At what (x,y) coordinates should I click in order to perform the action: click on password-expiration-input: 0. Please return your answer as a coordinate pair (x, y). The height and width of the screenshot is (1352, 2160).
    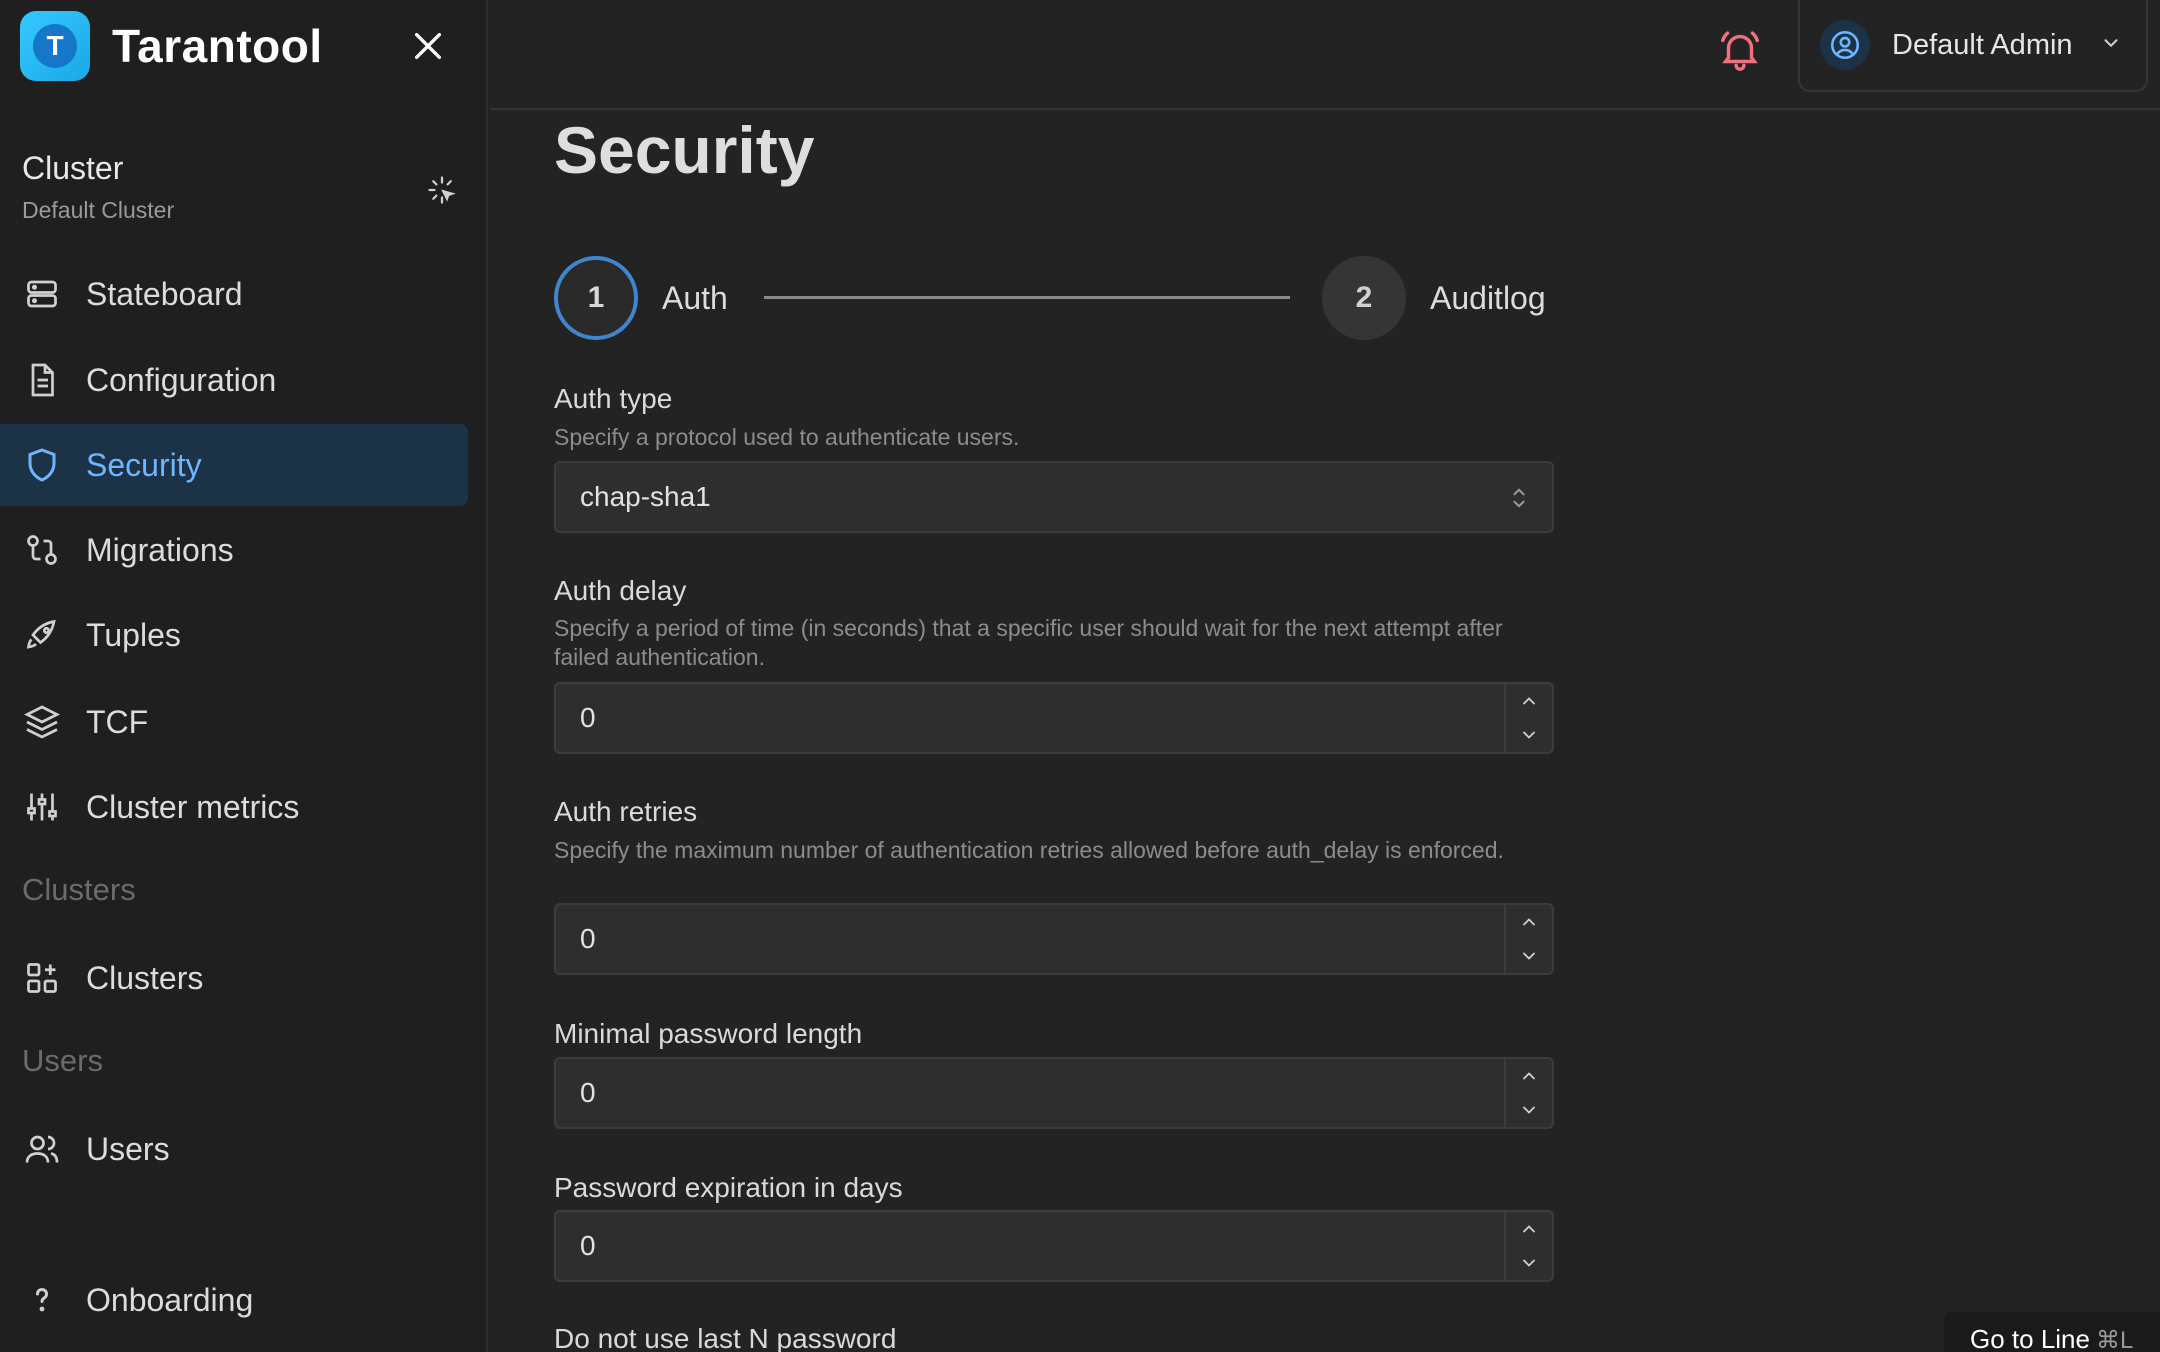
    Looking at the image, I should click on (1054, 1246).